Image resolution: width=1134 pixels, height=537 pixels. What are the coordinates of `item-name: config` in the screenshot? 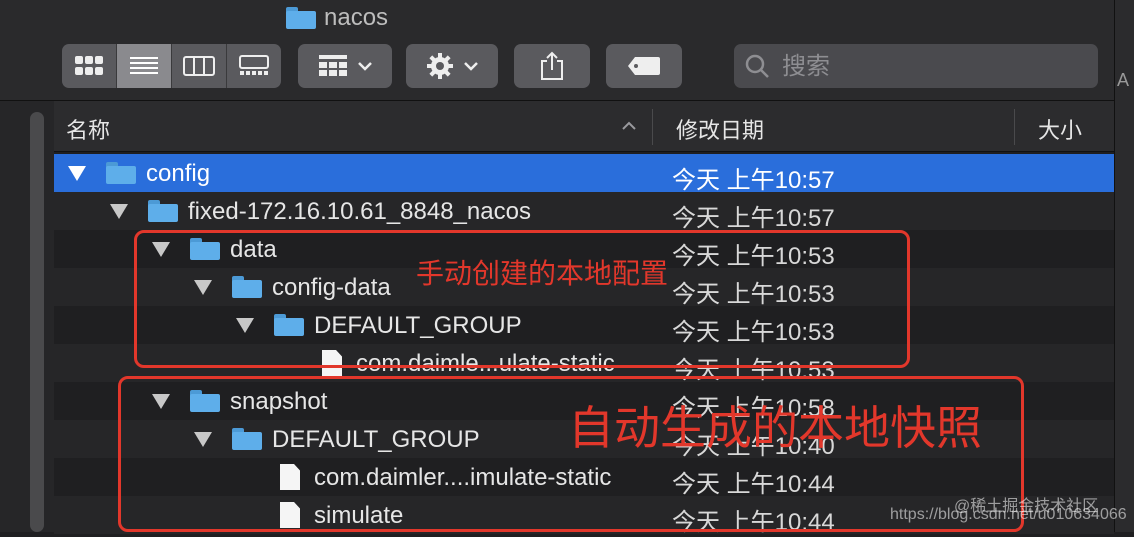 It's located at (178, 173).